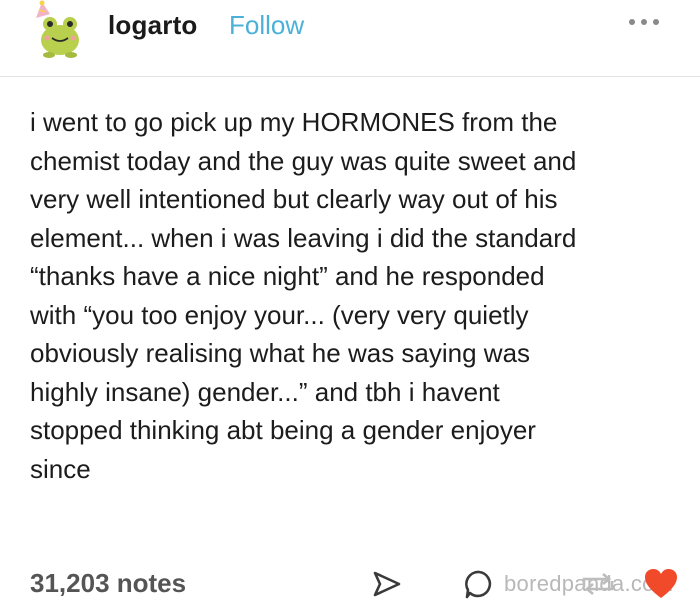  What do you see at coordinates (350, 38) in the screenshot?
I see `post-header: logarto Follow` at bounding box center [350, 38].